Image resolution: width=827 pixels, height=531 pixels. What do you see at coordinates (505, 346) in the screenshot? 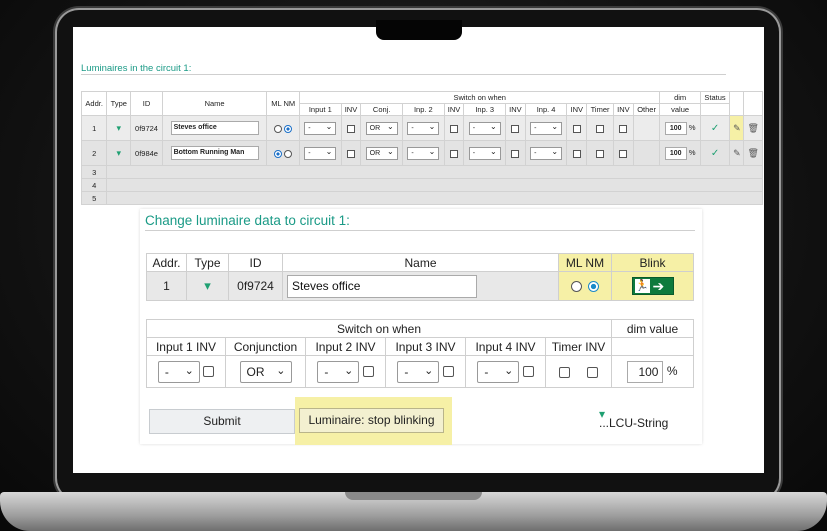
I see `hdr-input4: Input 4 INV` at bounding box center [505, 346].